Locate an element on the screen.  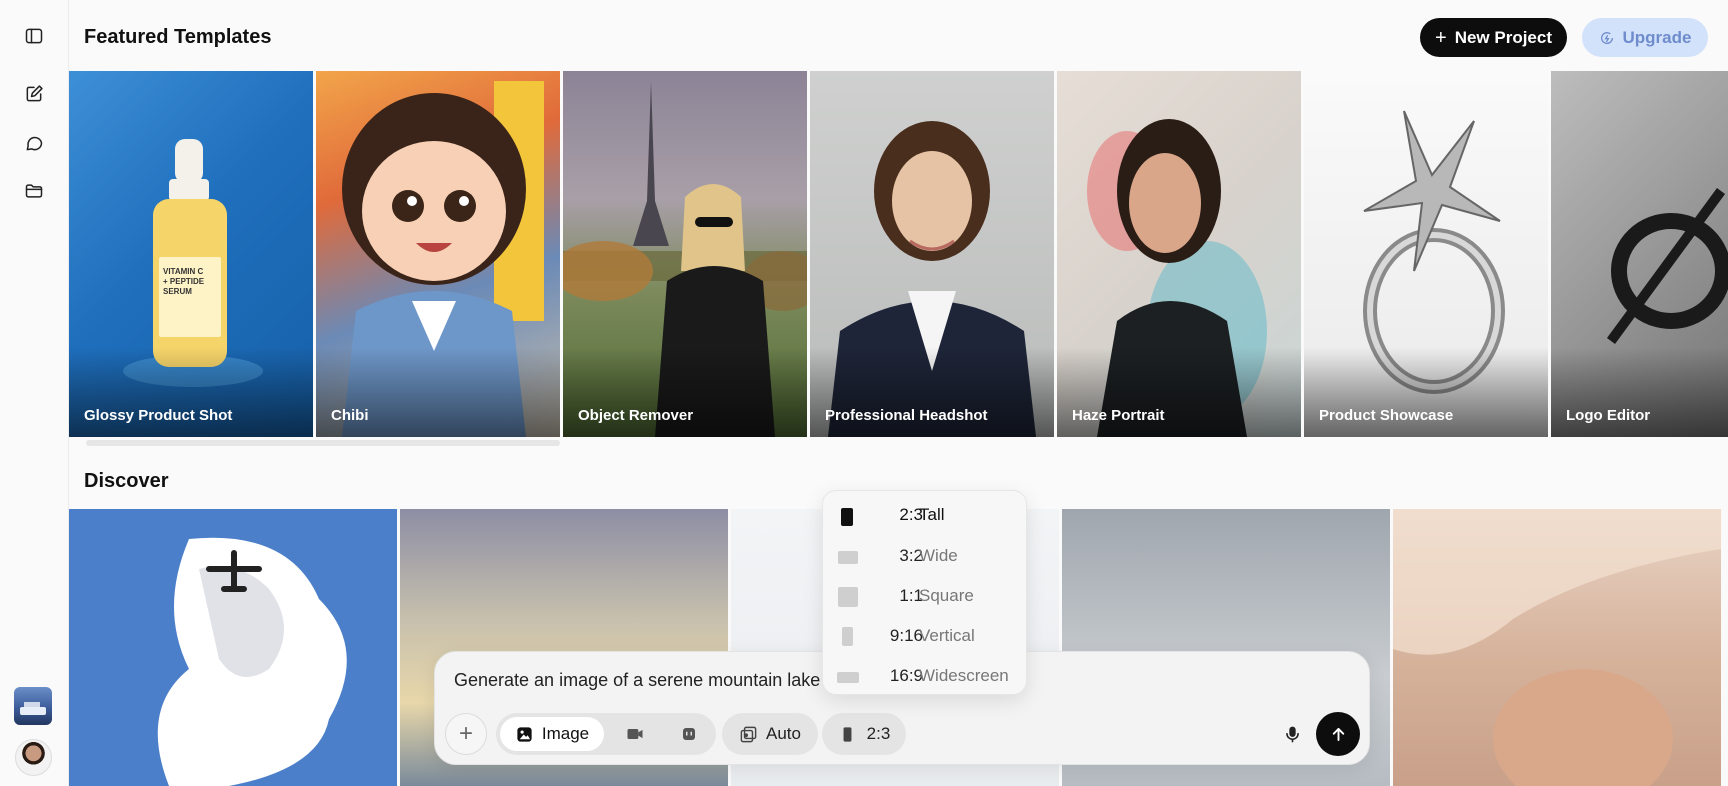
discover-title: Discover is located at coordinates (126, 481).